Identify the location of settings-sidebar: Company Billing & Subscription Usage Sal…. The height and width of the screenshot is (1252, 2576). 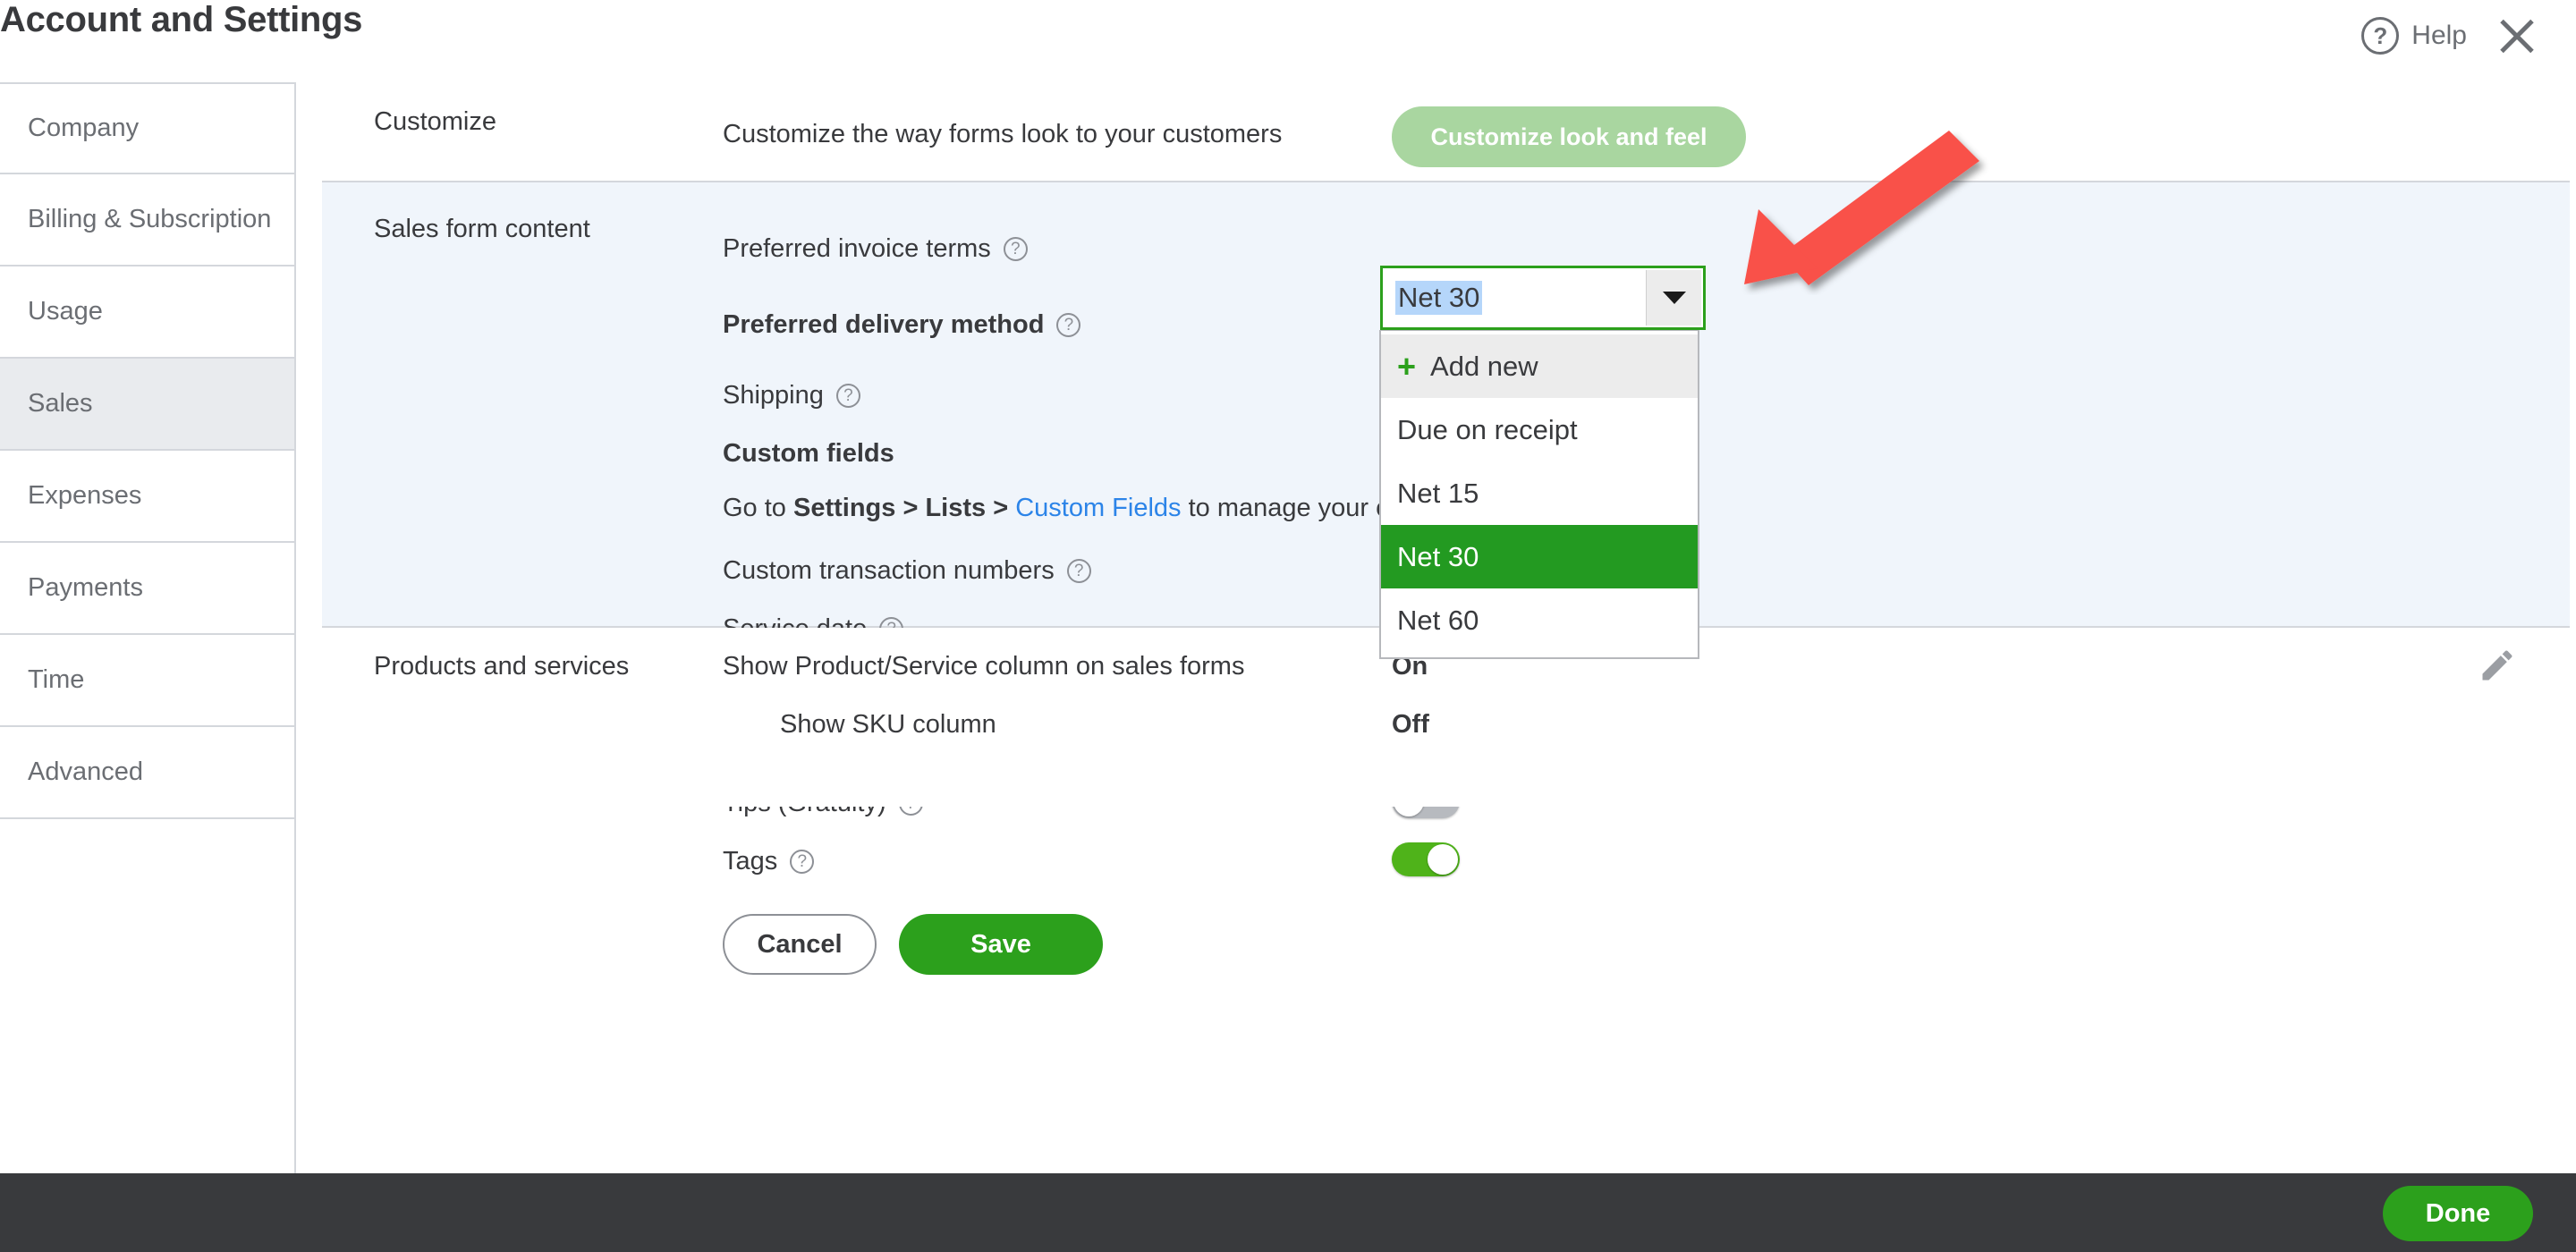
(148, 627).